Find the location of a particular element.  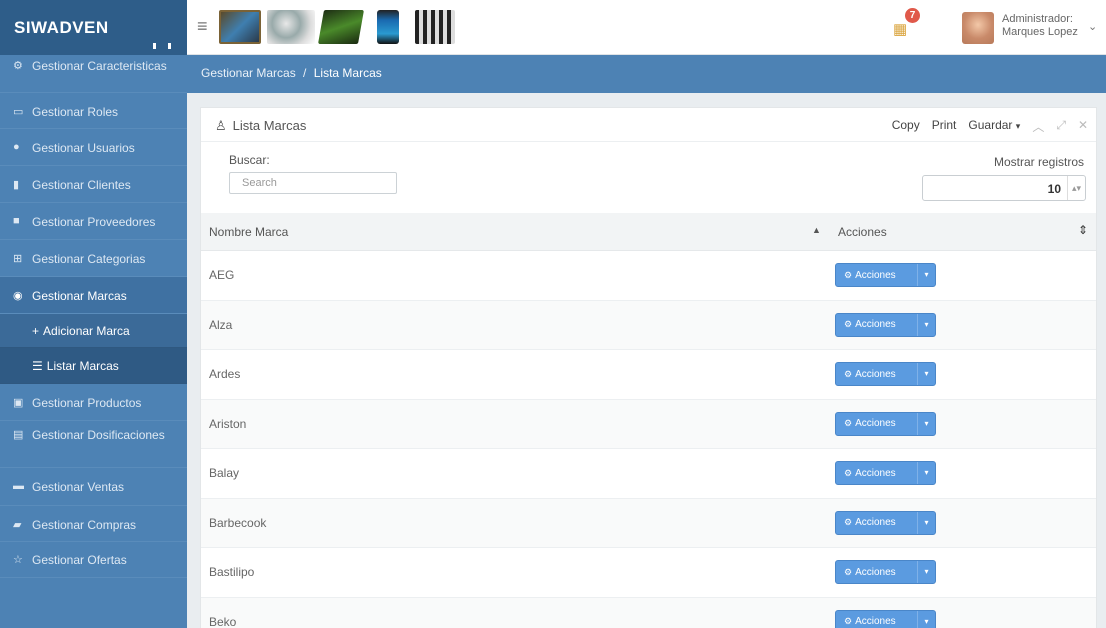

chevron-down-icon: ⌄ is located at coordinates (1092, 26).